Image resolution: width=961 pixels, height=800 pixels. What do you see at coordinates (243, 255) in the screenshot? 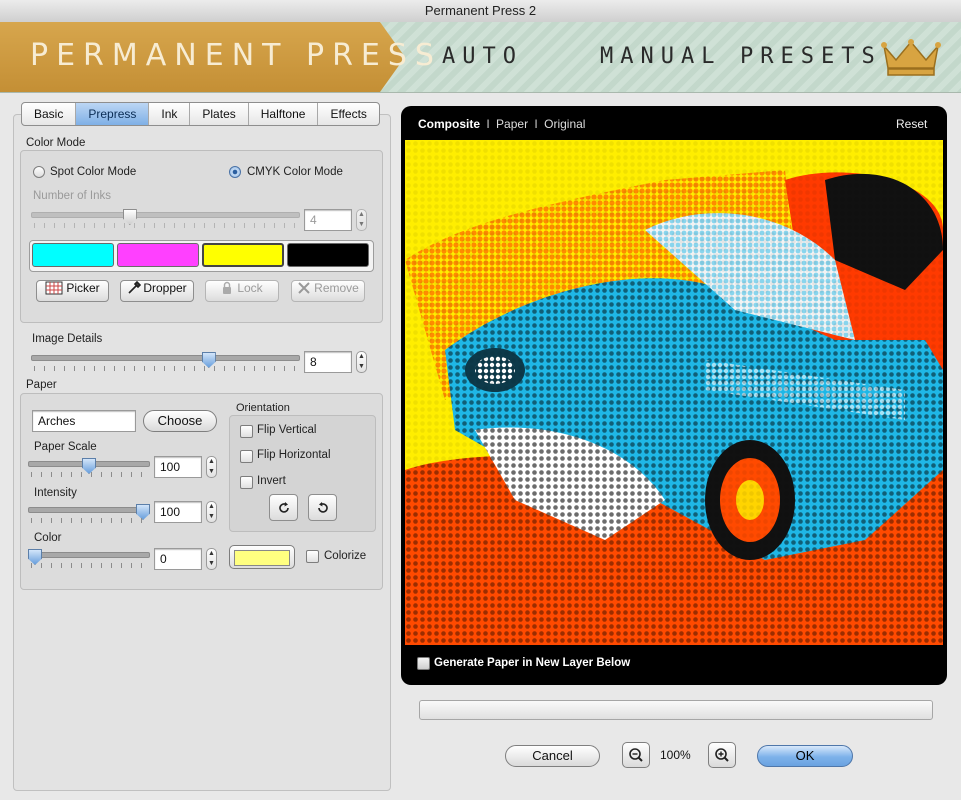
I see `yellow-ink-swatch` at bounding box center [243, 255].